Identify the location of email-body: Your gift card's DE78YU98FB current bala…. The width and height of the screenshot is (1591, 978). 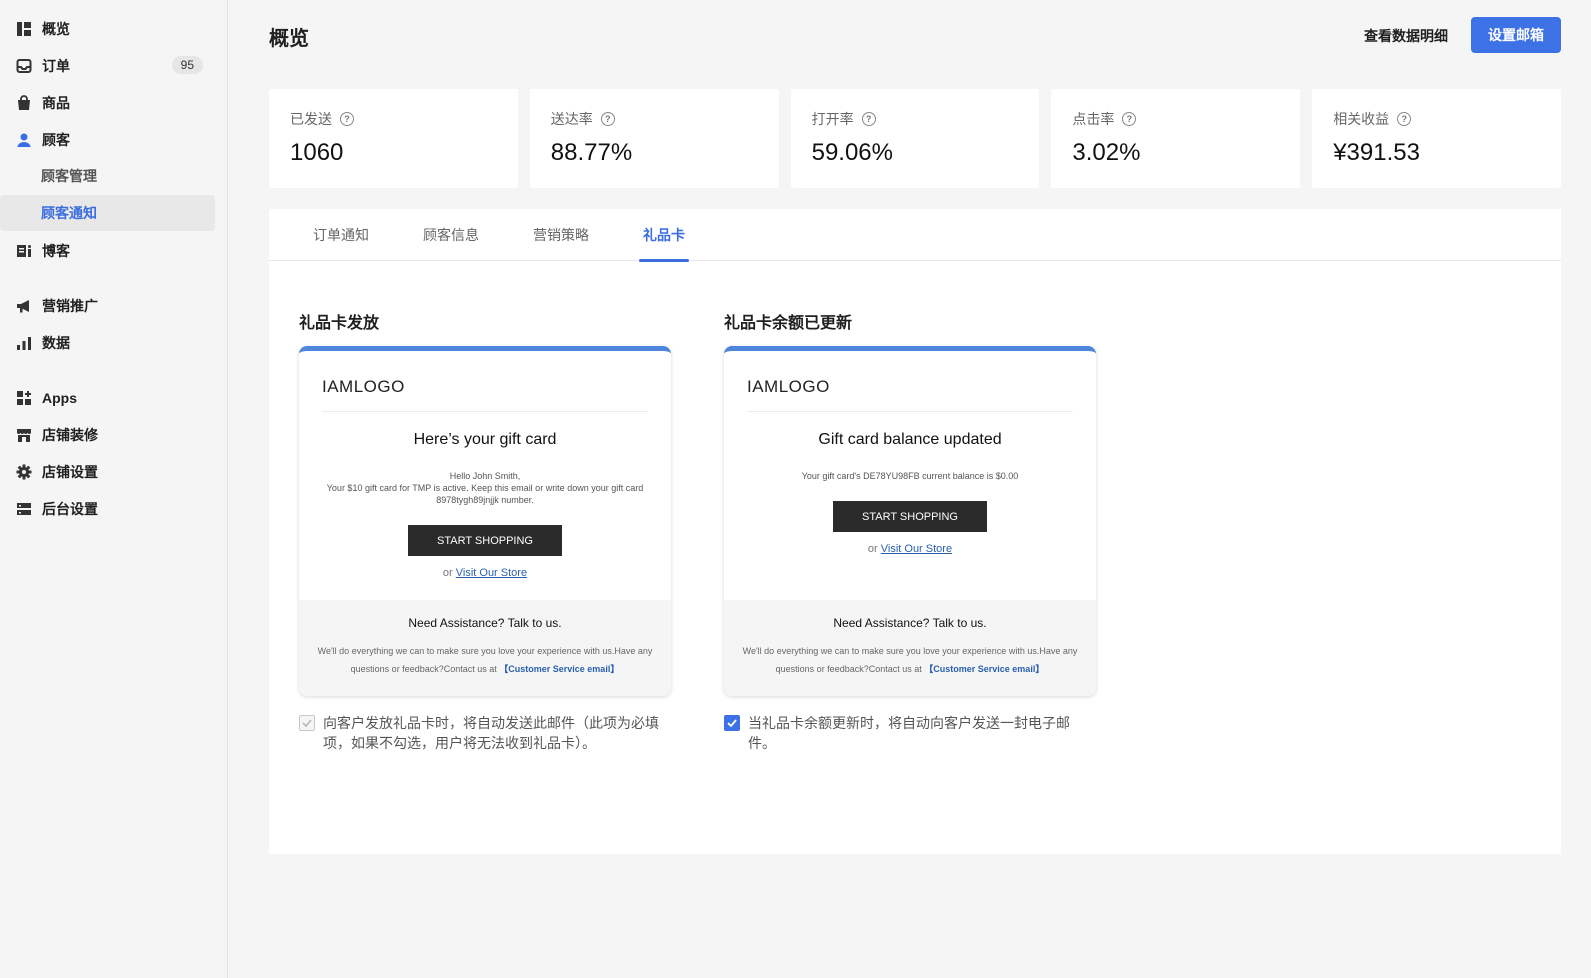
(910, 476).